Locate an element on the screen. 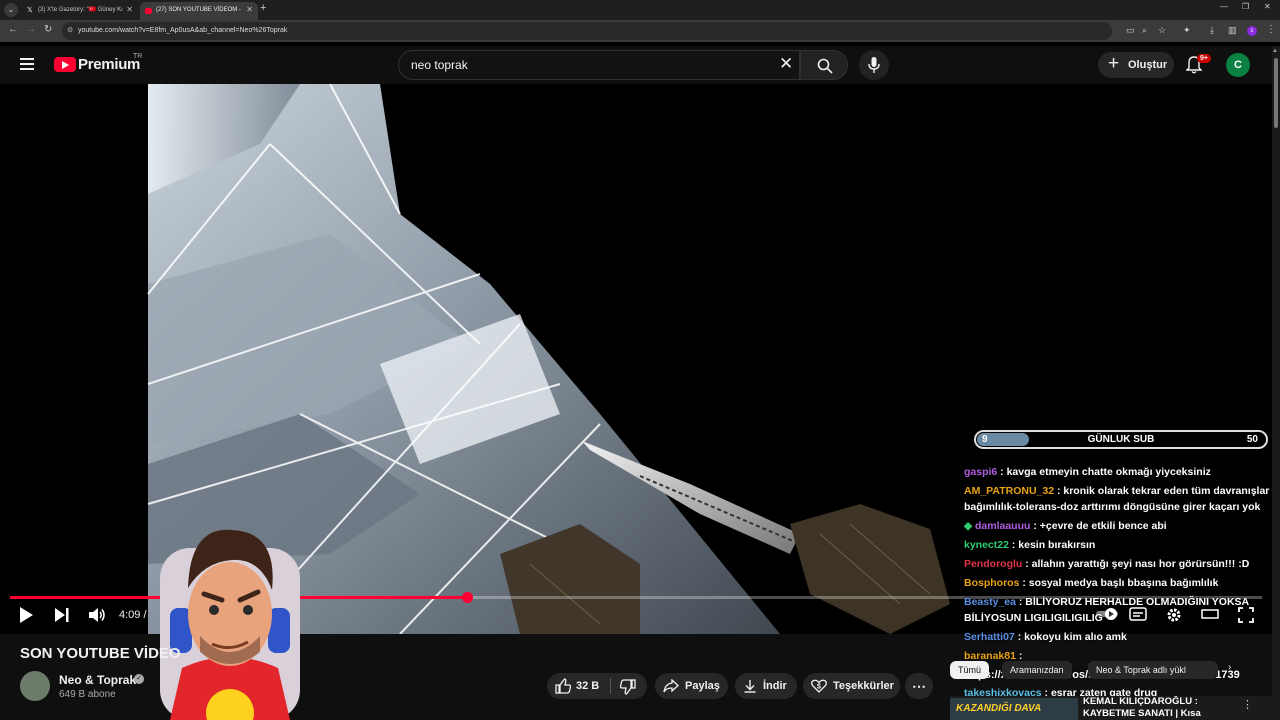 The width and height of the screenshot is (1280, 720). download-button: İndir is located at coordinates (766, 686).